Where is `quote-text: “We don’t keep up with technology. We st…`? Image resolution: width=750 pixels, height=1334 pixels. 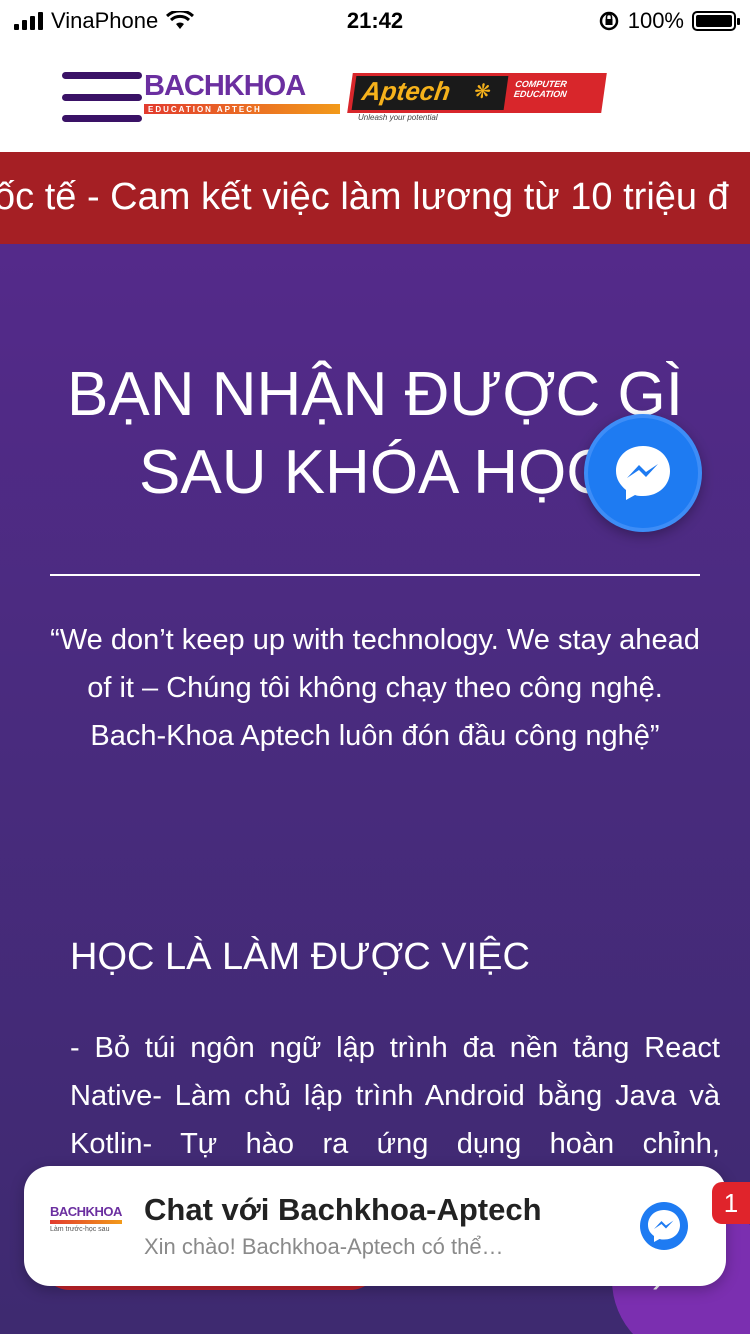 quote-text: “We don’t keep up with technology. We st… is located at coordinates (375, 688).